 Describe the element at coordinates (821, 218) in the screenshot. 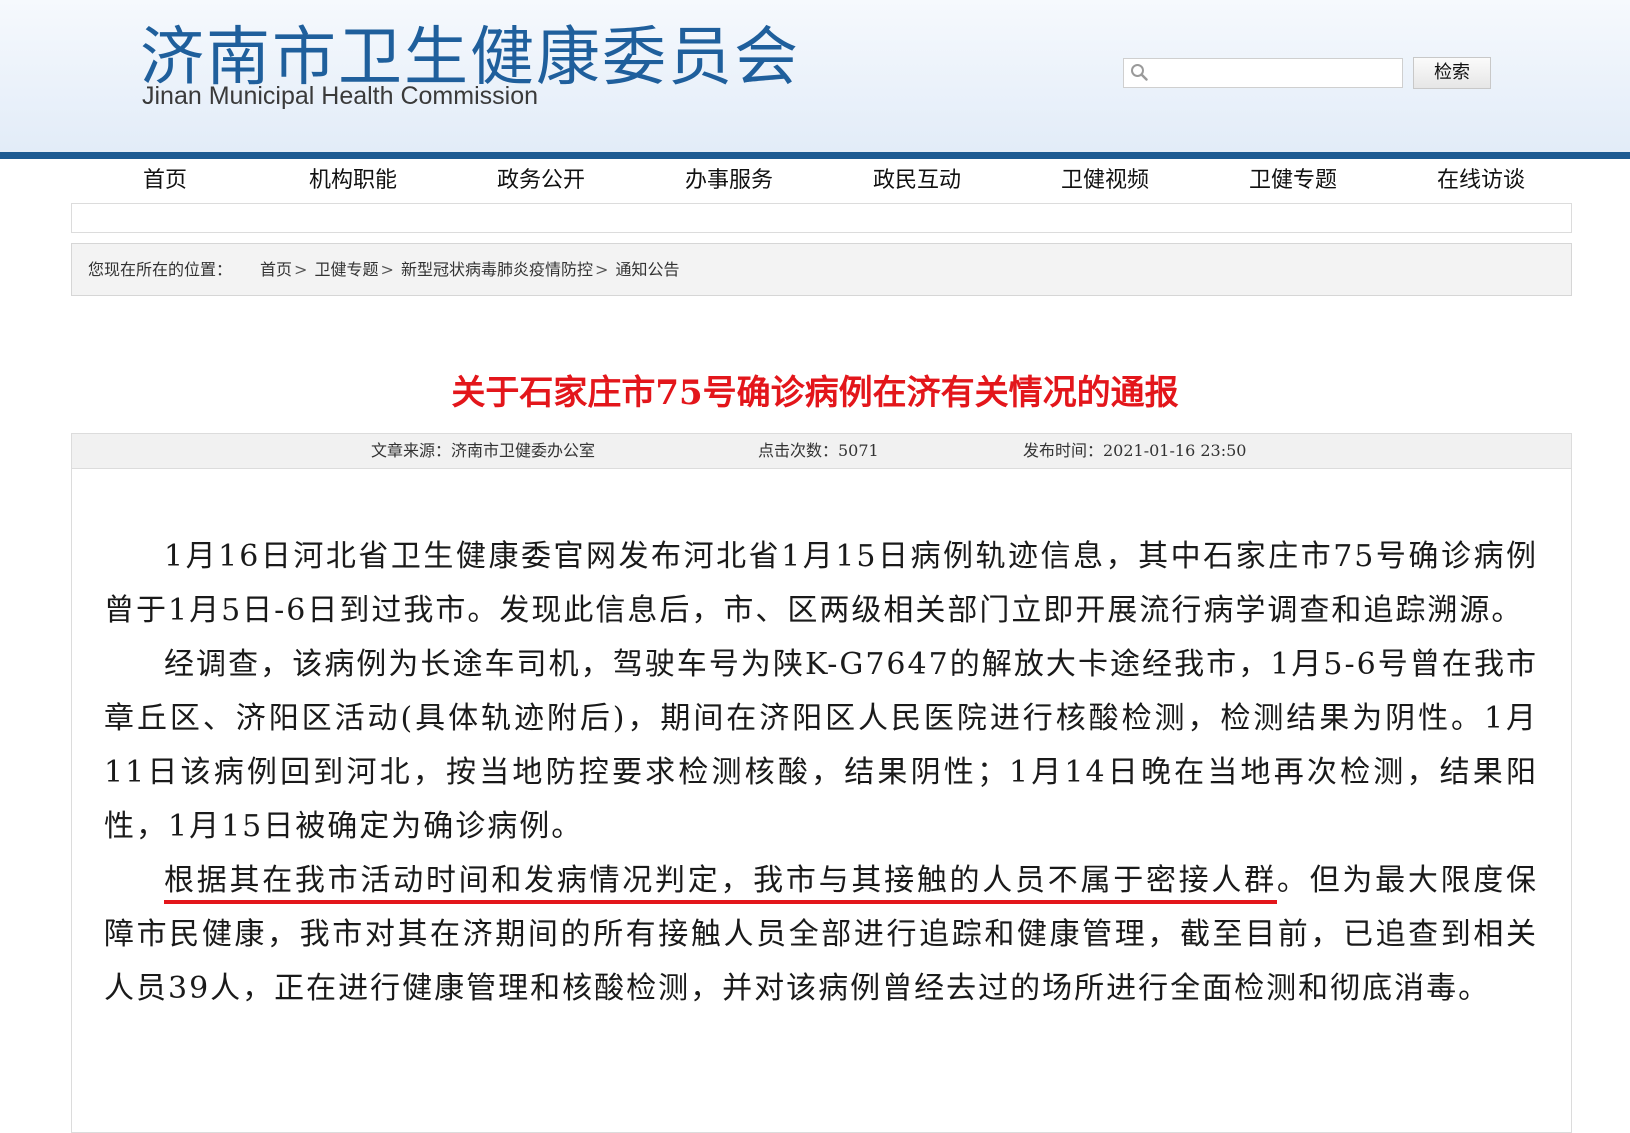

I see `sub-nav-strip` at that location.